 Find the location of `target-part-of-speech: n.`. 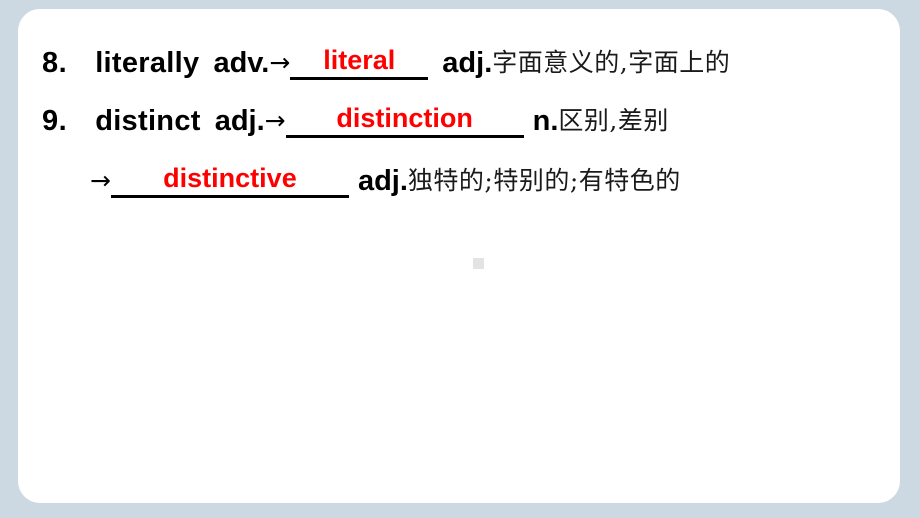

target-part-of-speech: n. is located at coordinates (545, 121).